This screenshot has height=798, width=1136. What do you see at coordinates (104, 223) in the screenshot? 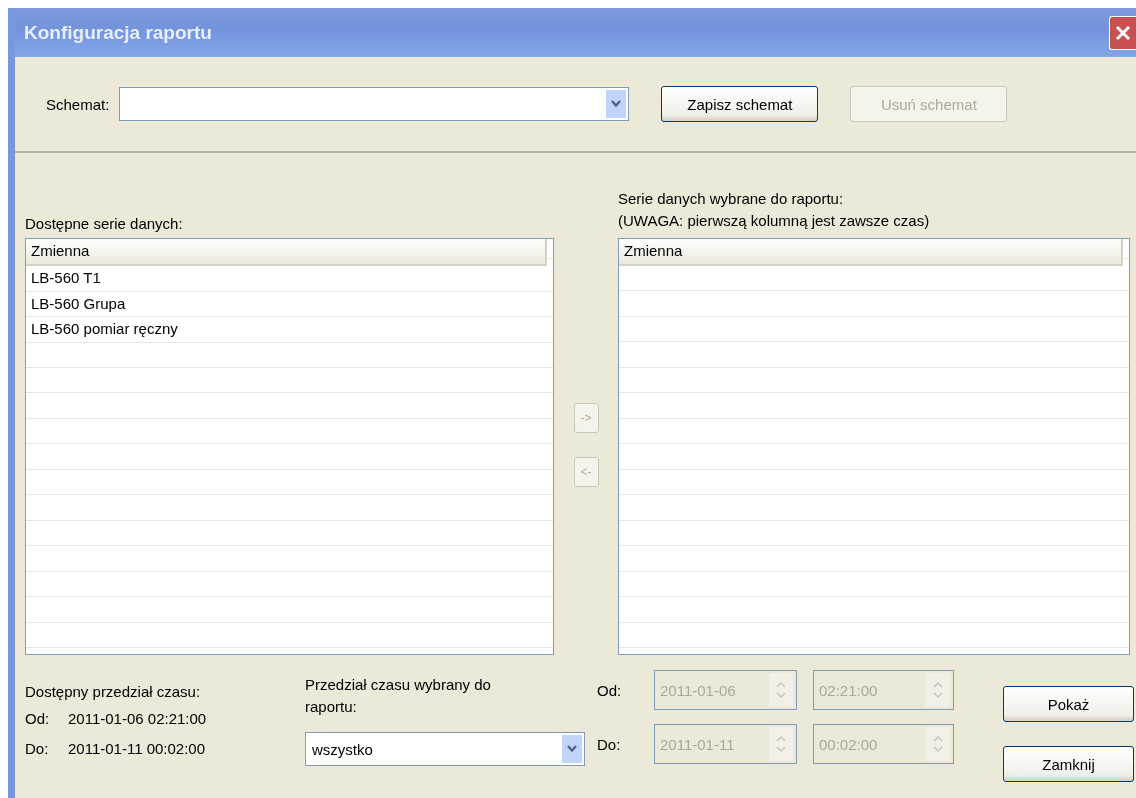
I see `list-label: Dostępne serie danych:` at bounding box center [104, 223].